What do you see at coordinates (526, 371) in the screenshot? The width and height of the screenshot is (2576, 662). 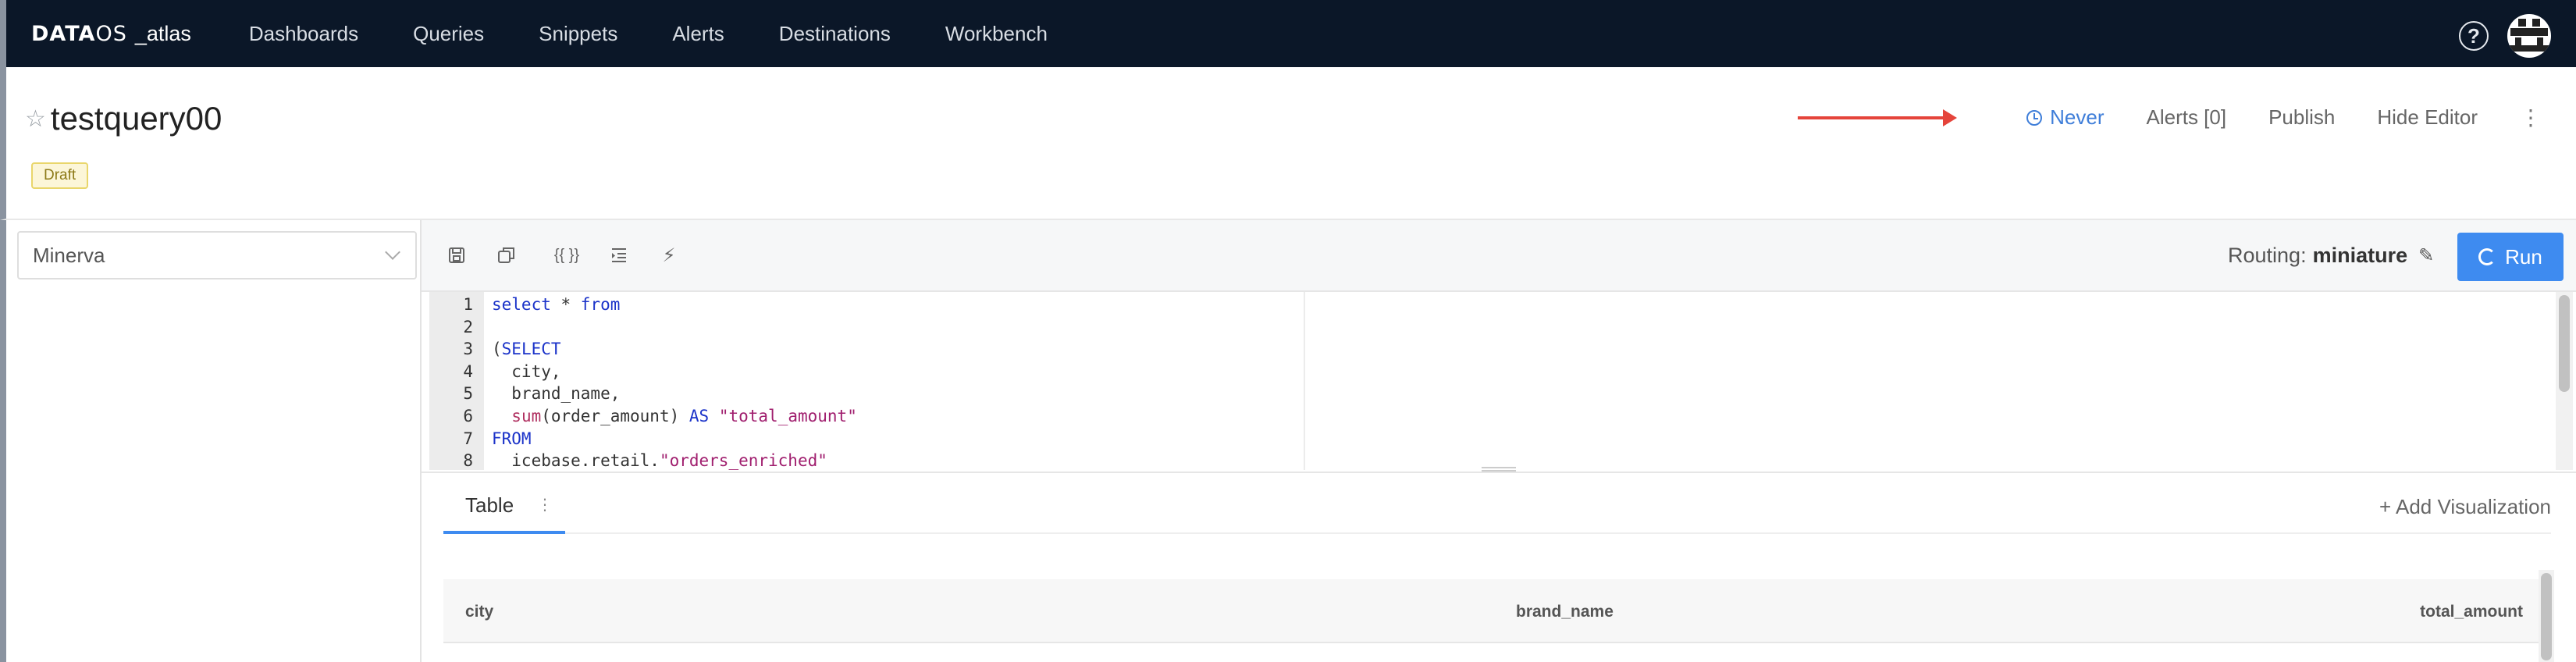 I see `code-text: city,` at bounding box center [526, 371].